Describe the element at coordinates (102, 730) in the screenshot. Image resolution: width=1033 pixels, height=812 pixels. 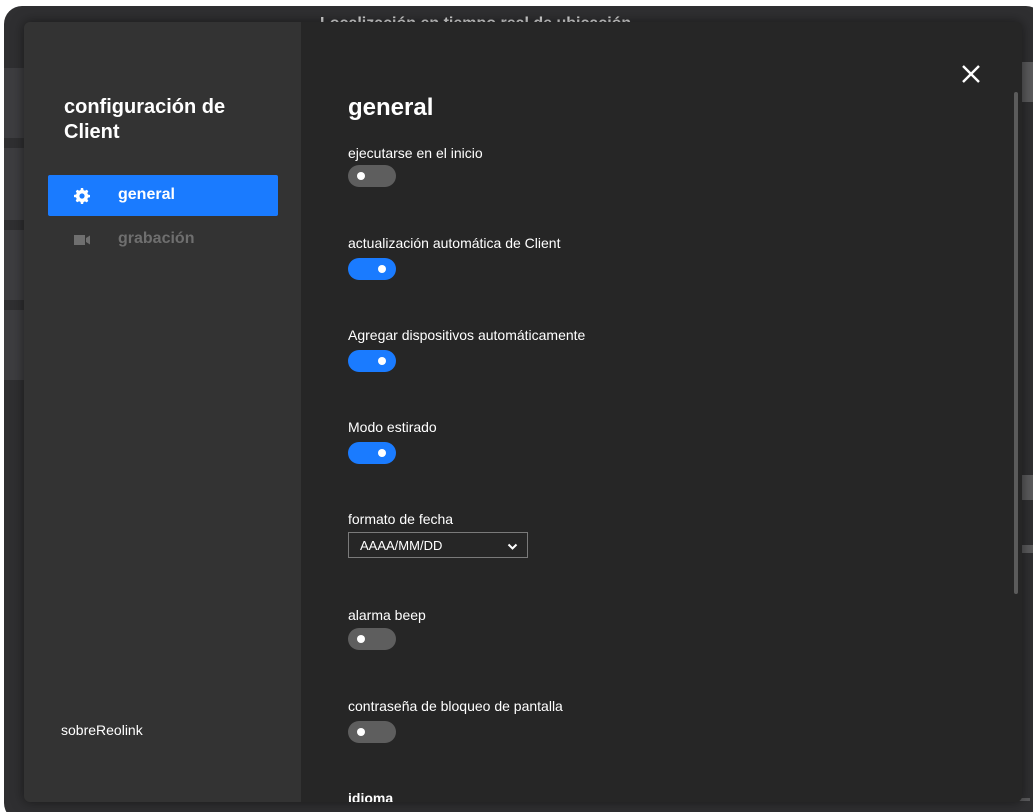
I see `about-link: sobreReolink` at that location.